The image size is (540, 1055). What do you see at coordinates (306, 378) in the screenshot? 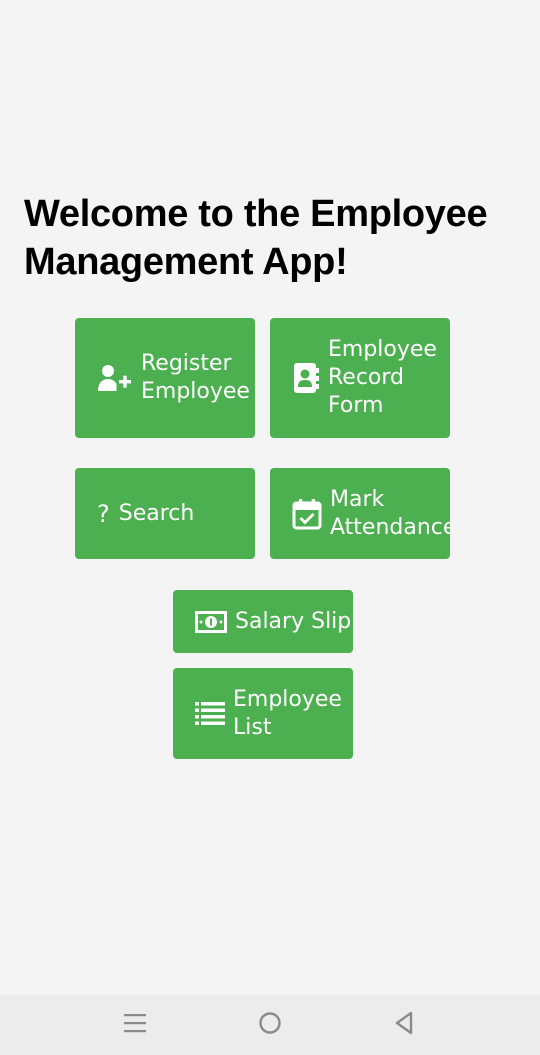
I see `contact-card-icon` at bounding box center [306, 378].